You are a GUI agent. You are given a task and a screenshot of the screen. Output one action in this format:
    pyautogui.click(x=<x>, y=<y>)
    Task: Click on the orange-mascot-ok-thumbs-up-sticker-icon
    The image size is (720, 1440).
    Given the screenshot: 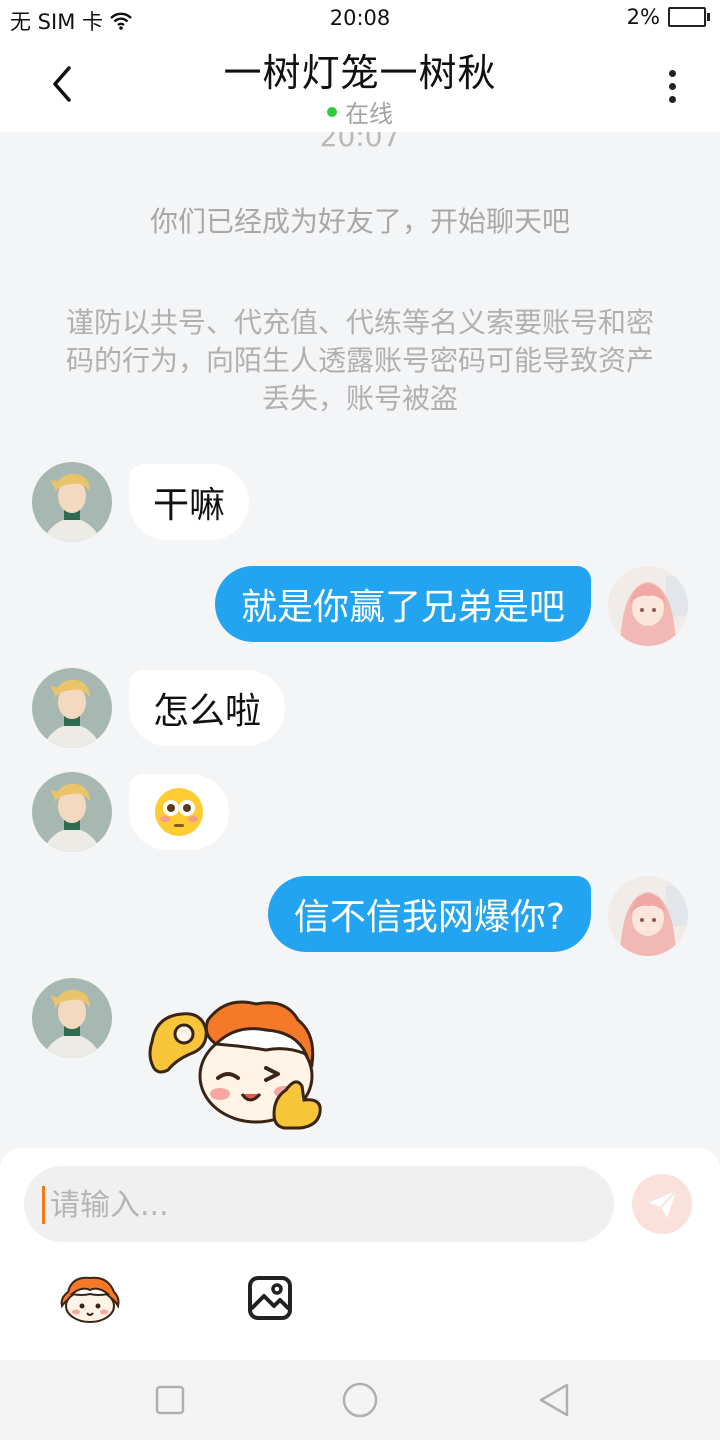 What is the action you would take?
    pyautogui.click(x=235, y=1065)
    